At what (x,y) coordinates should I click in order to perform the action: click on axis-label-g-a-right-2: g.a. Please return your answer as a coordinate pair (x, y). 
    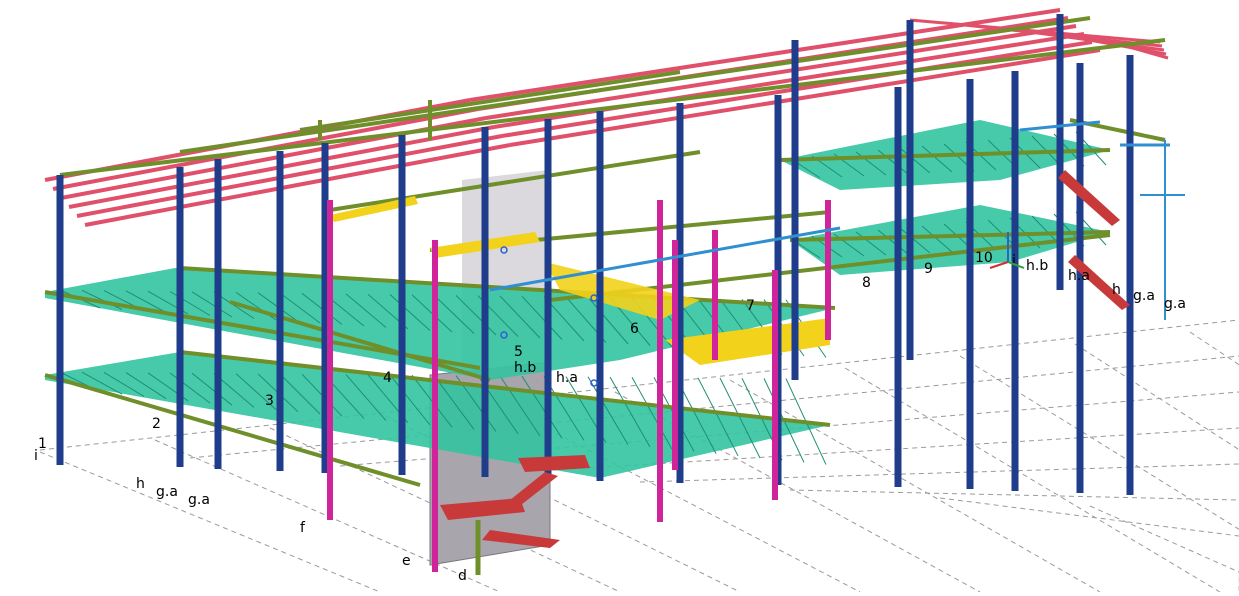
    Looking at the image, I should click on (1175, 304).